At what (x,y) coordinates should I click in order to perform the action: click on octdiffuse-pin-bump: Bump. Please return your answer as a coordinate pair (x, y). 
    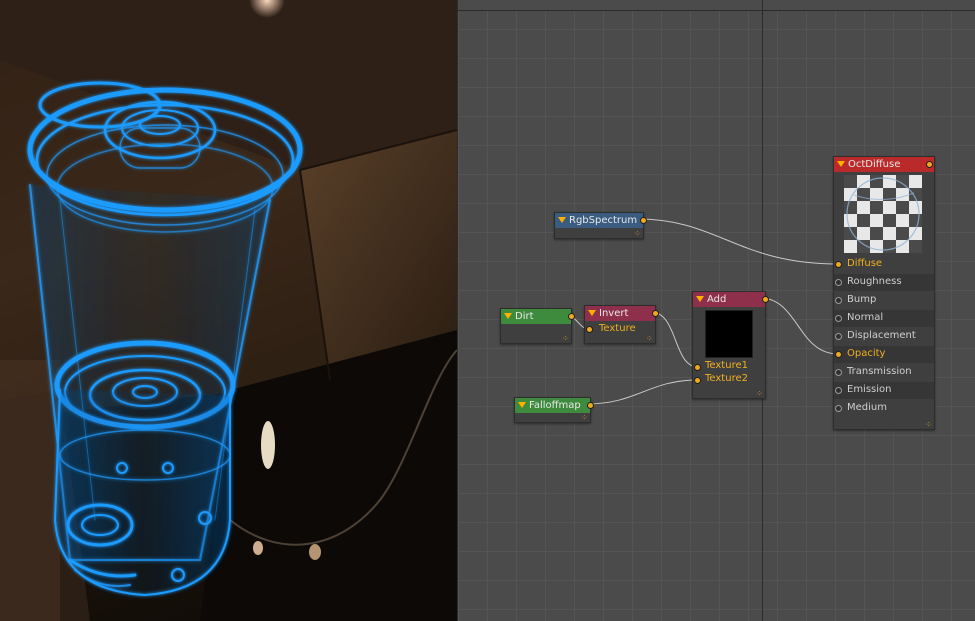
    Looking at the image, I should click on (884, 300).